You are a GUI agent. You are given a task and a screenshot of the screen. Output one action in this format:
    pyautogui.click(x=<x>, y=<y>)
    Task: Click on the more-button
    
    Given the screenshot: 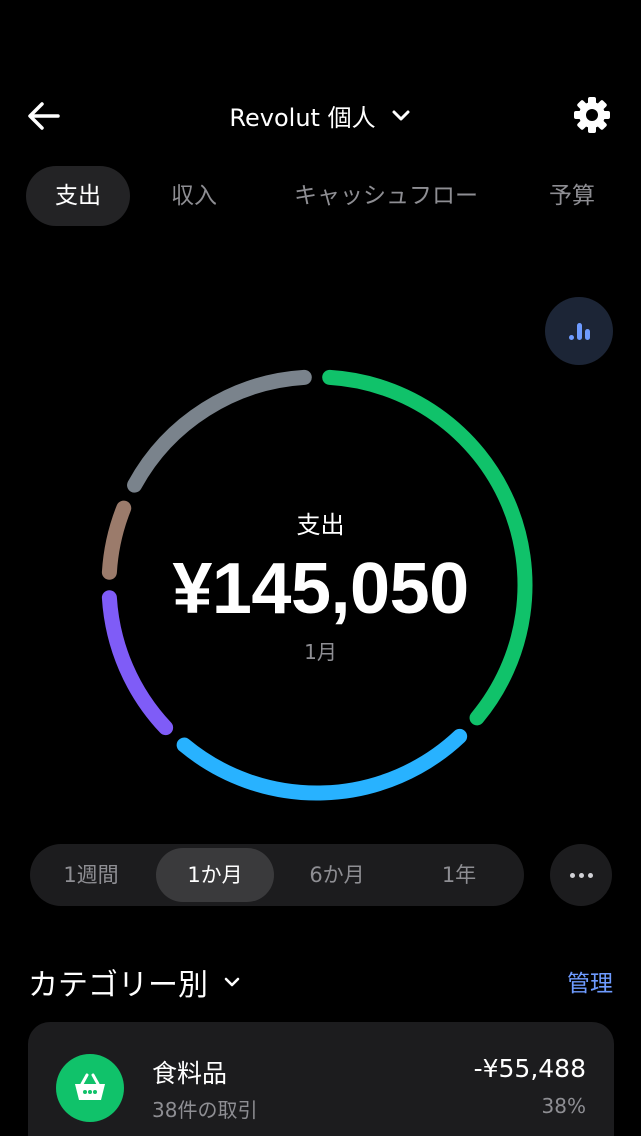 What is the action you would take?
    pyautogui.click(x=581, y=875)
    